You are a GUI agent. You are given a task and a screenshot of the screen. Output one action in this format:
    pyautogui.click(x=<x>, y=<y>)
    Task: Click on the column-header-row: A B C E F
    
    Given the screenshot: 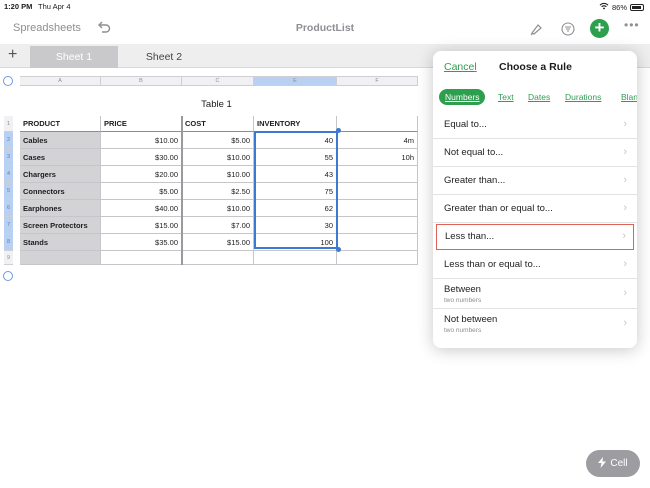 What is the action you would take?
    pyautogui.click(x=219, y=81)
    